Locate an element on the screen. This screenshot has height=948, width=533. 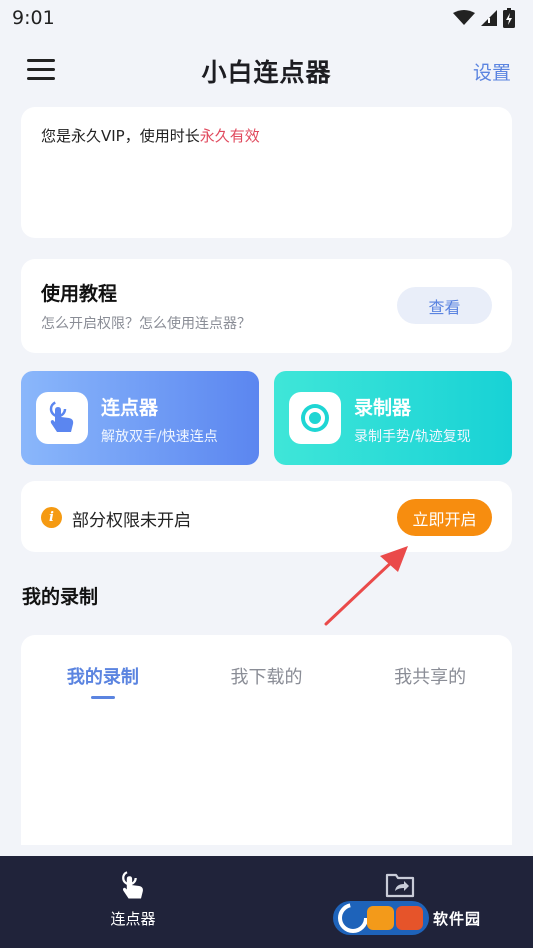
tab-my-downloads: 我下载的 is located at coordinates (267, 676).